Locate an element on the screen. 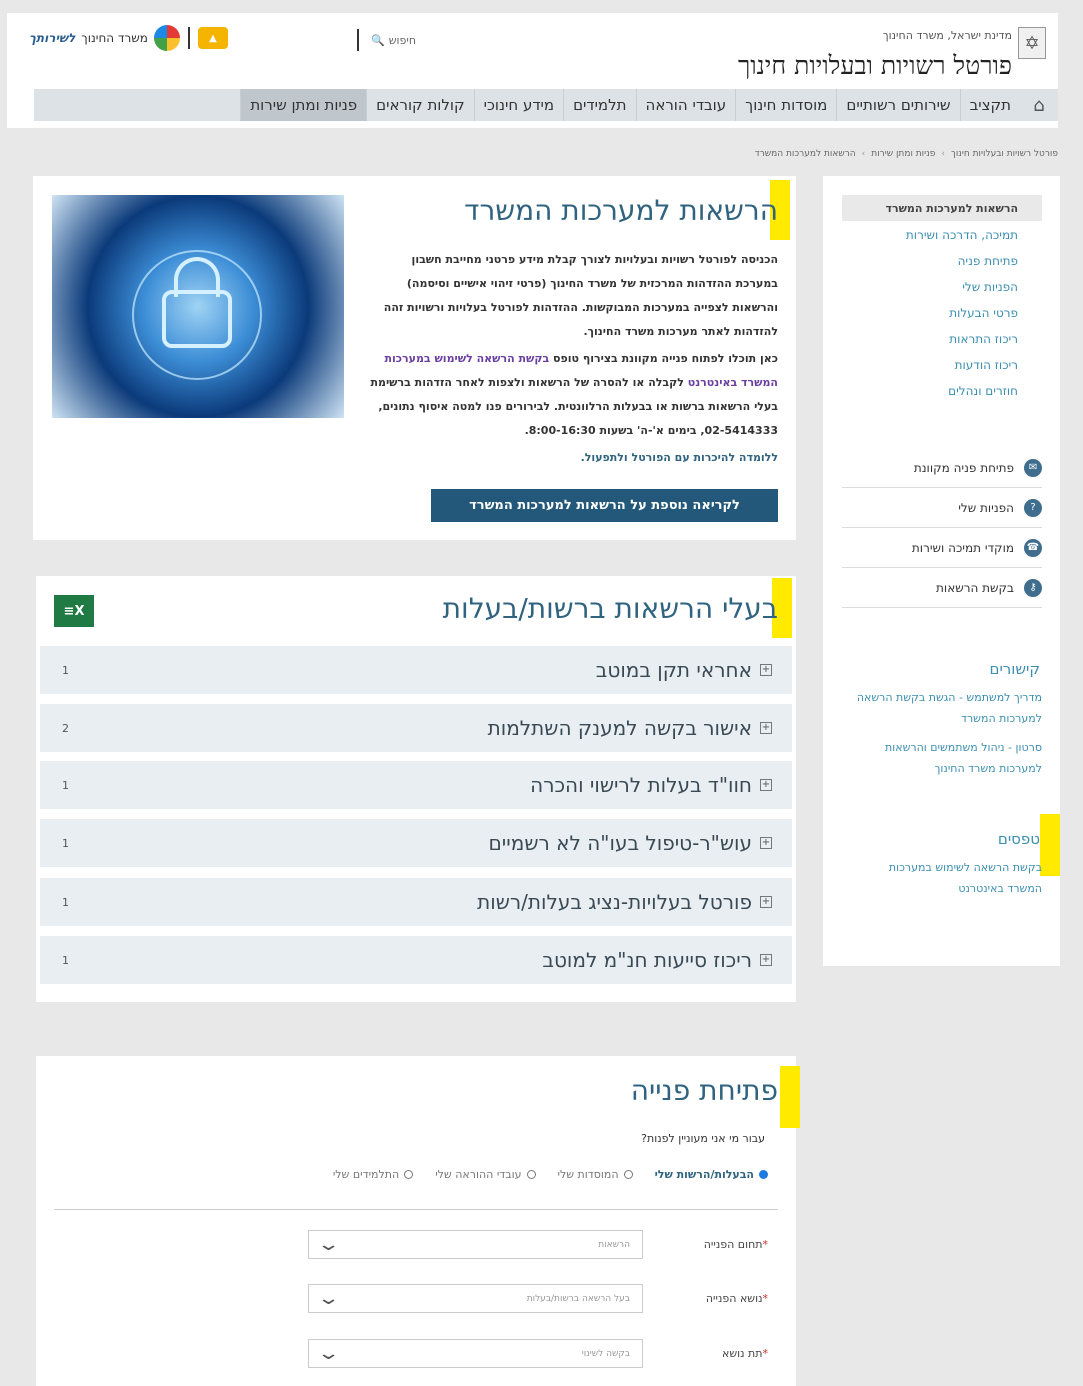 This screenshot has height=1386, width=1083. accordion-text: חוו"ד בעלות לרישוי והכרה is located at coordinates (641, 785).